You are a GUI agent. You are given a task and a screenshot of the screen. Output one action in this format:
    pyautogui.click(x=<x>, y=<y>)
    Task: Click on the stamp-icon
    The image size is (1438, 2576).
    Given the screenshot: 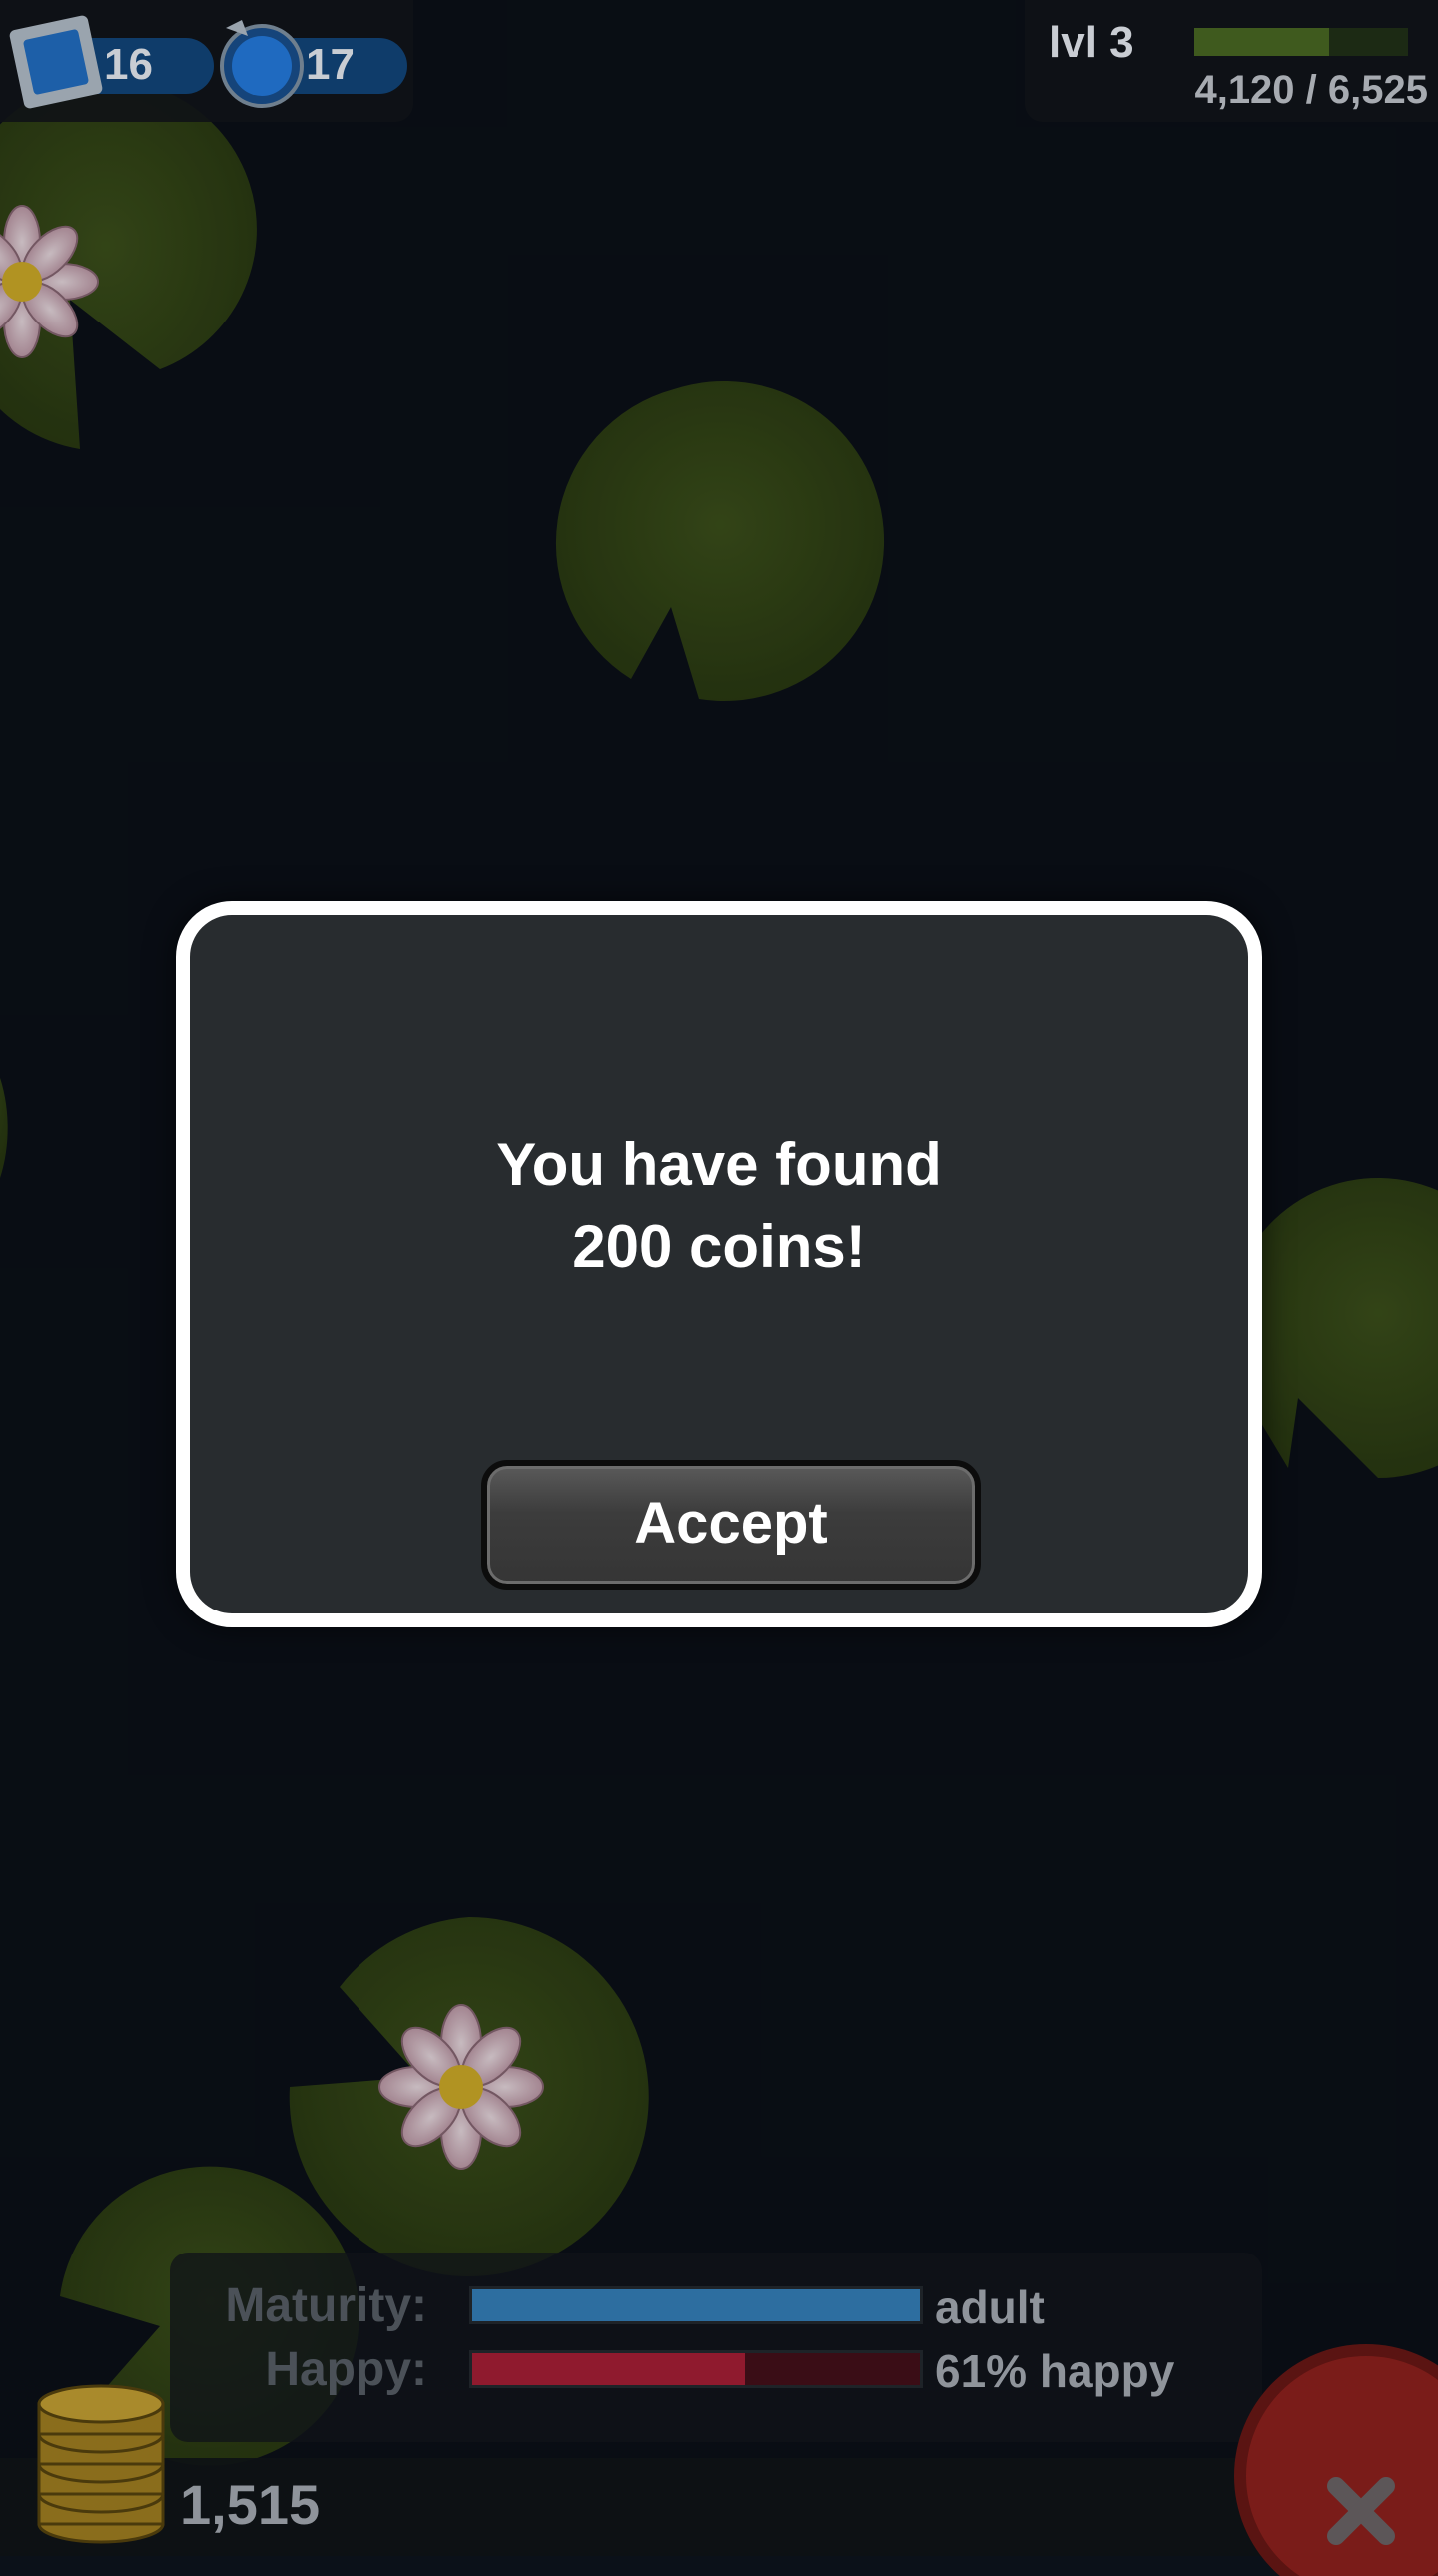 What is the action you would take?
    pyautogui.click(x=56, y=62)
    